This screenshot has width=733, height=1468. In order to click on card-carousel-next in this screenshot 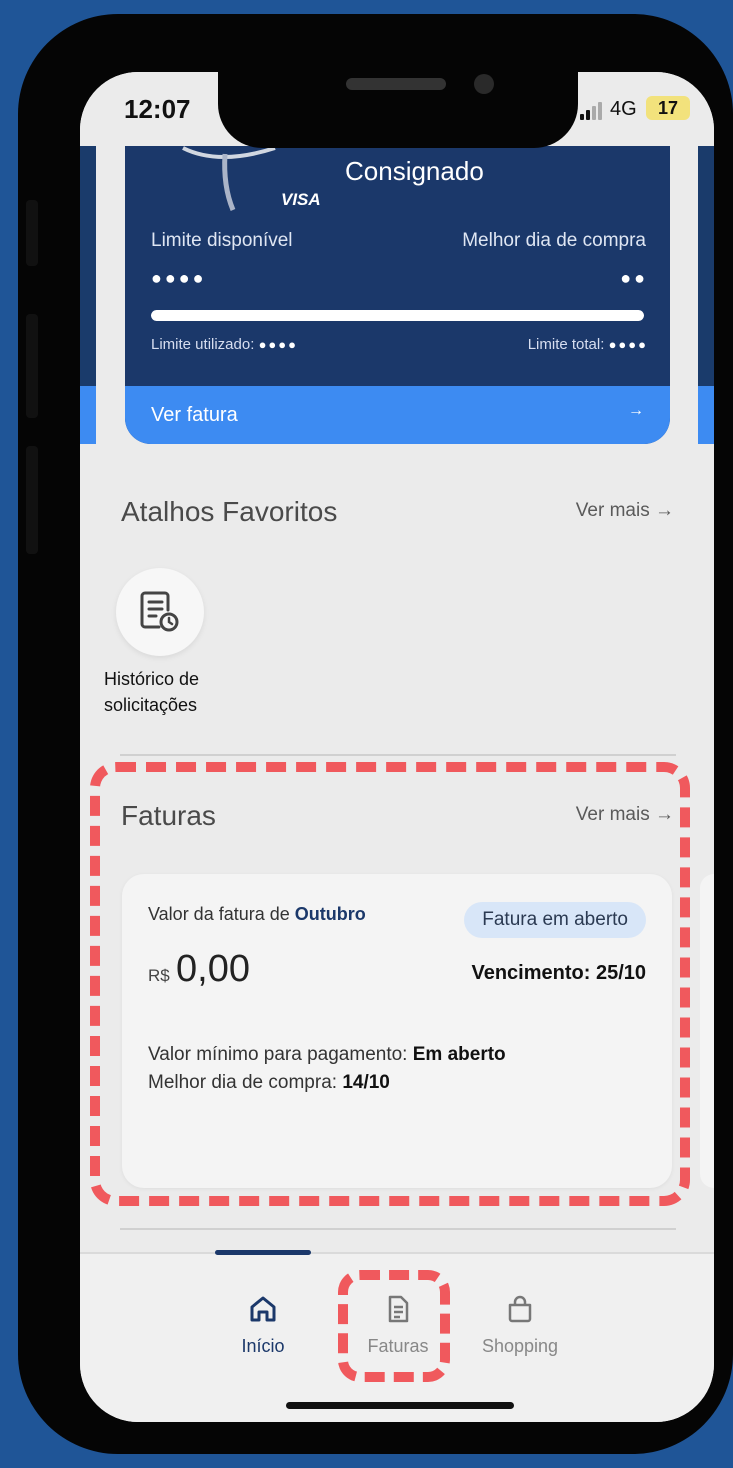, I will do `click(706, 295)`.